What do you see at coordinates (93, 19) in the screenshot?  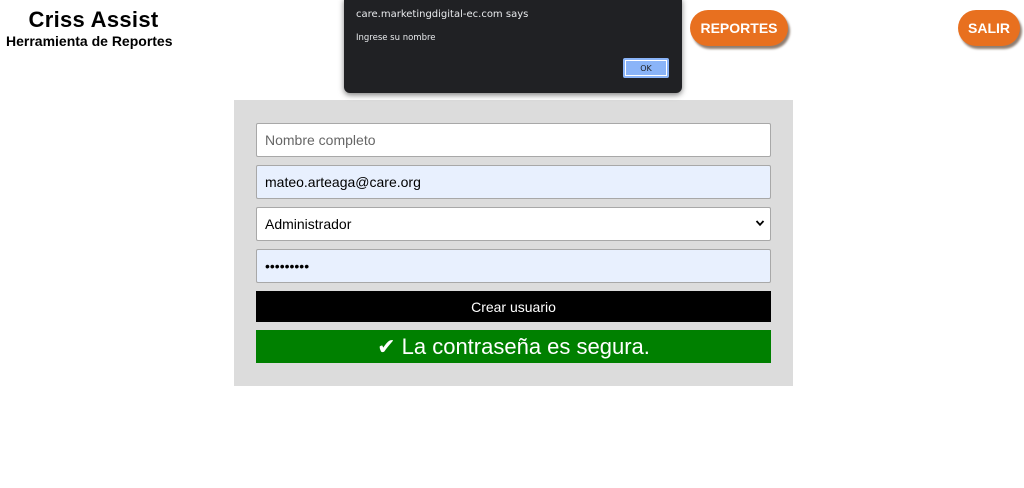 I see `app-title: Criss Assist` at bounding box center [93, 19].